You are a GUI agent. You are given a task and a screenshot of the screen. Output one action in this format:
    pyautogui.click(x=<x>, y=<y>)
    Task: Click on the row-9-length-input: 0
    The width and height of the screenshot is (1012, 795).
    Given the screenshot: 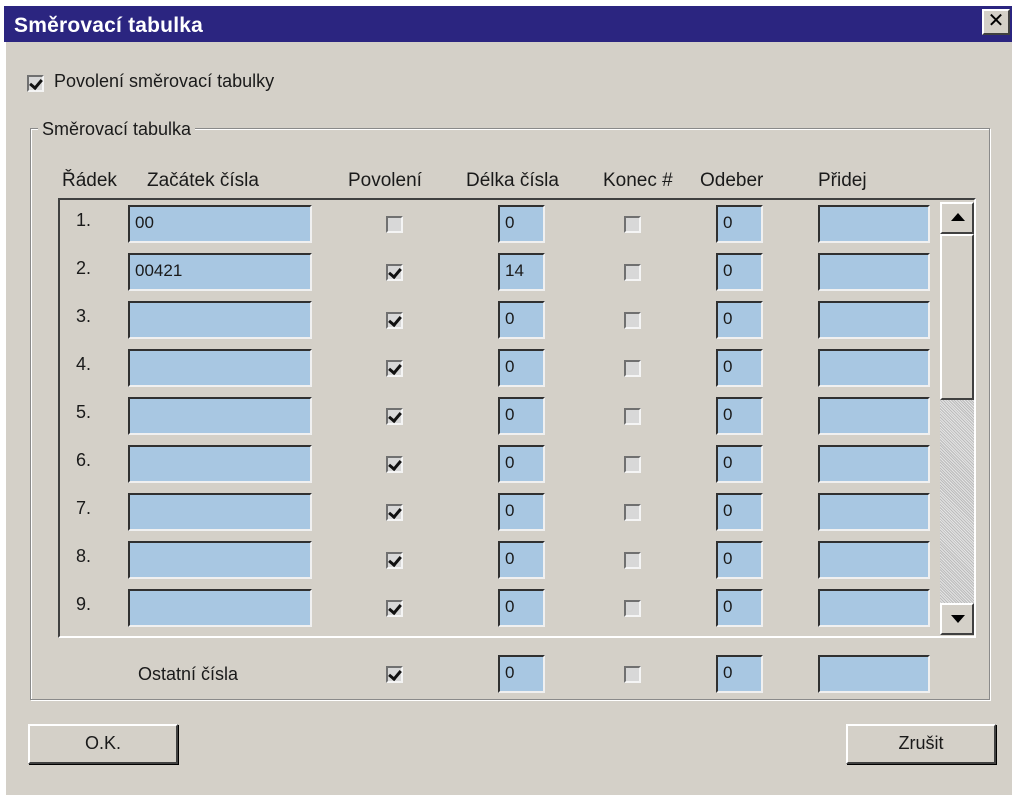 What is the action you would take?
    pyautogui.click(x=521, y=608)
    